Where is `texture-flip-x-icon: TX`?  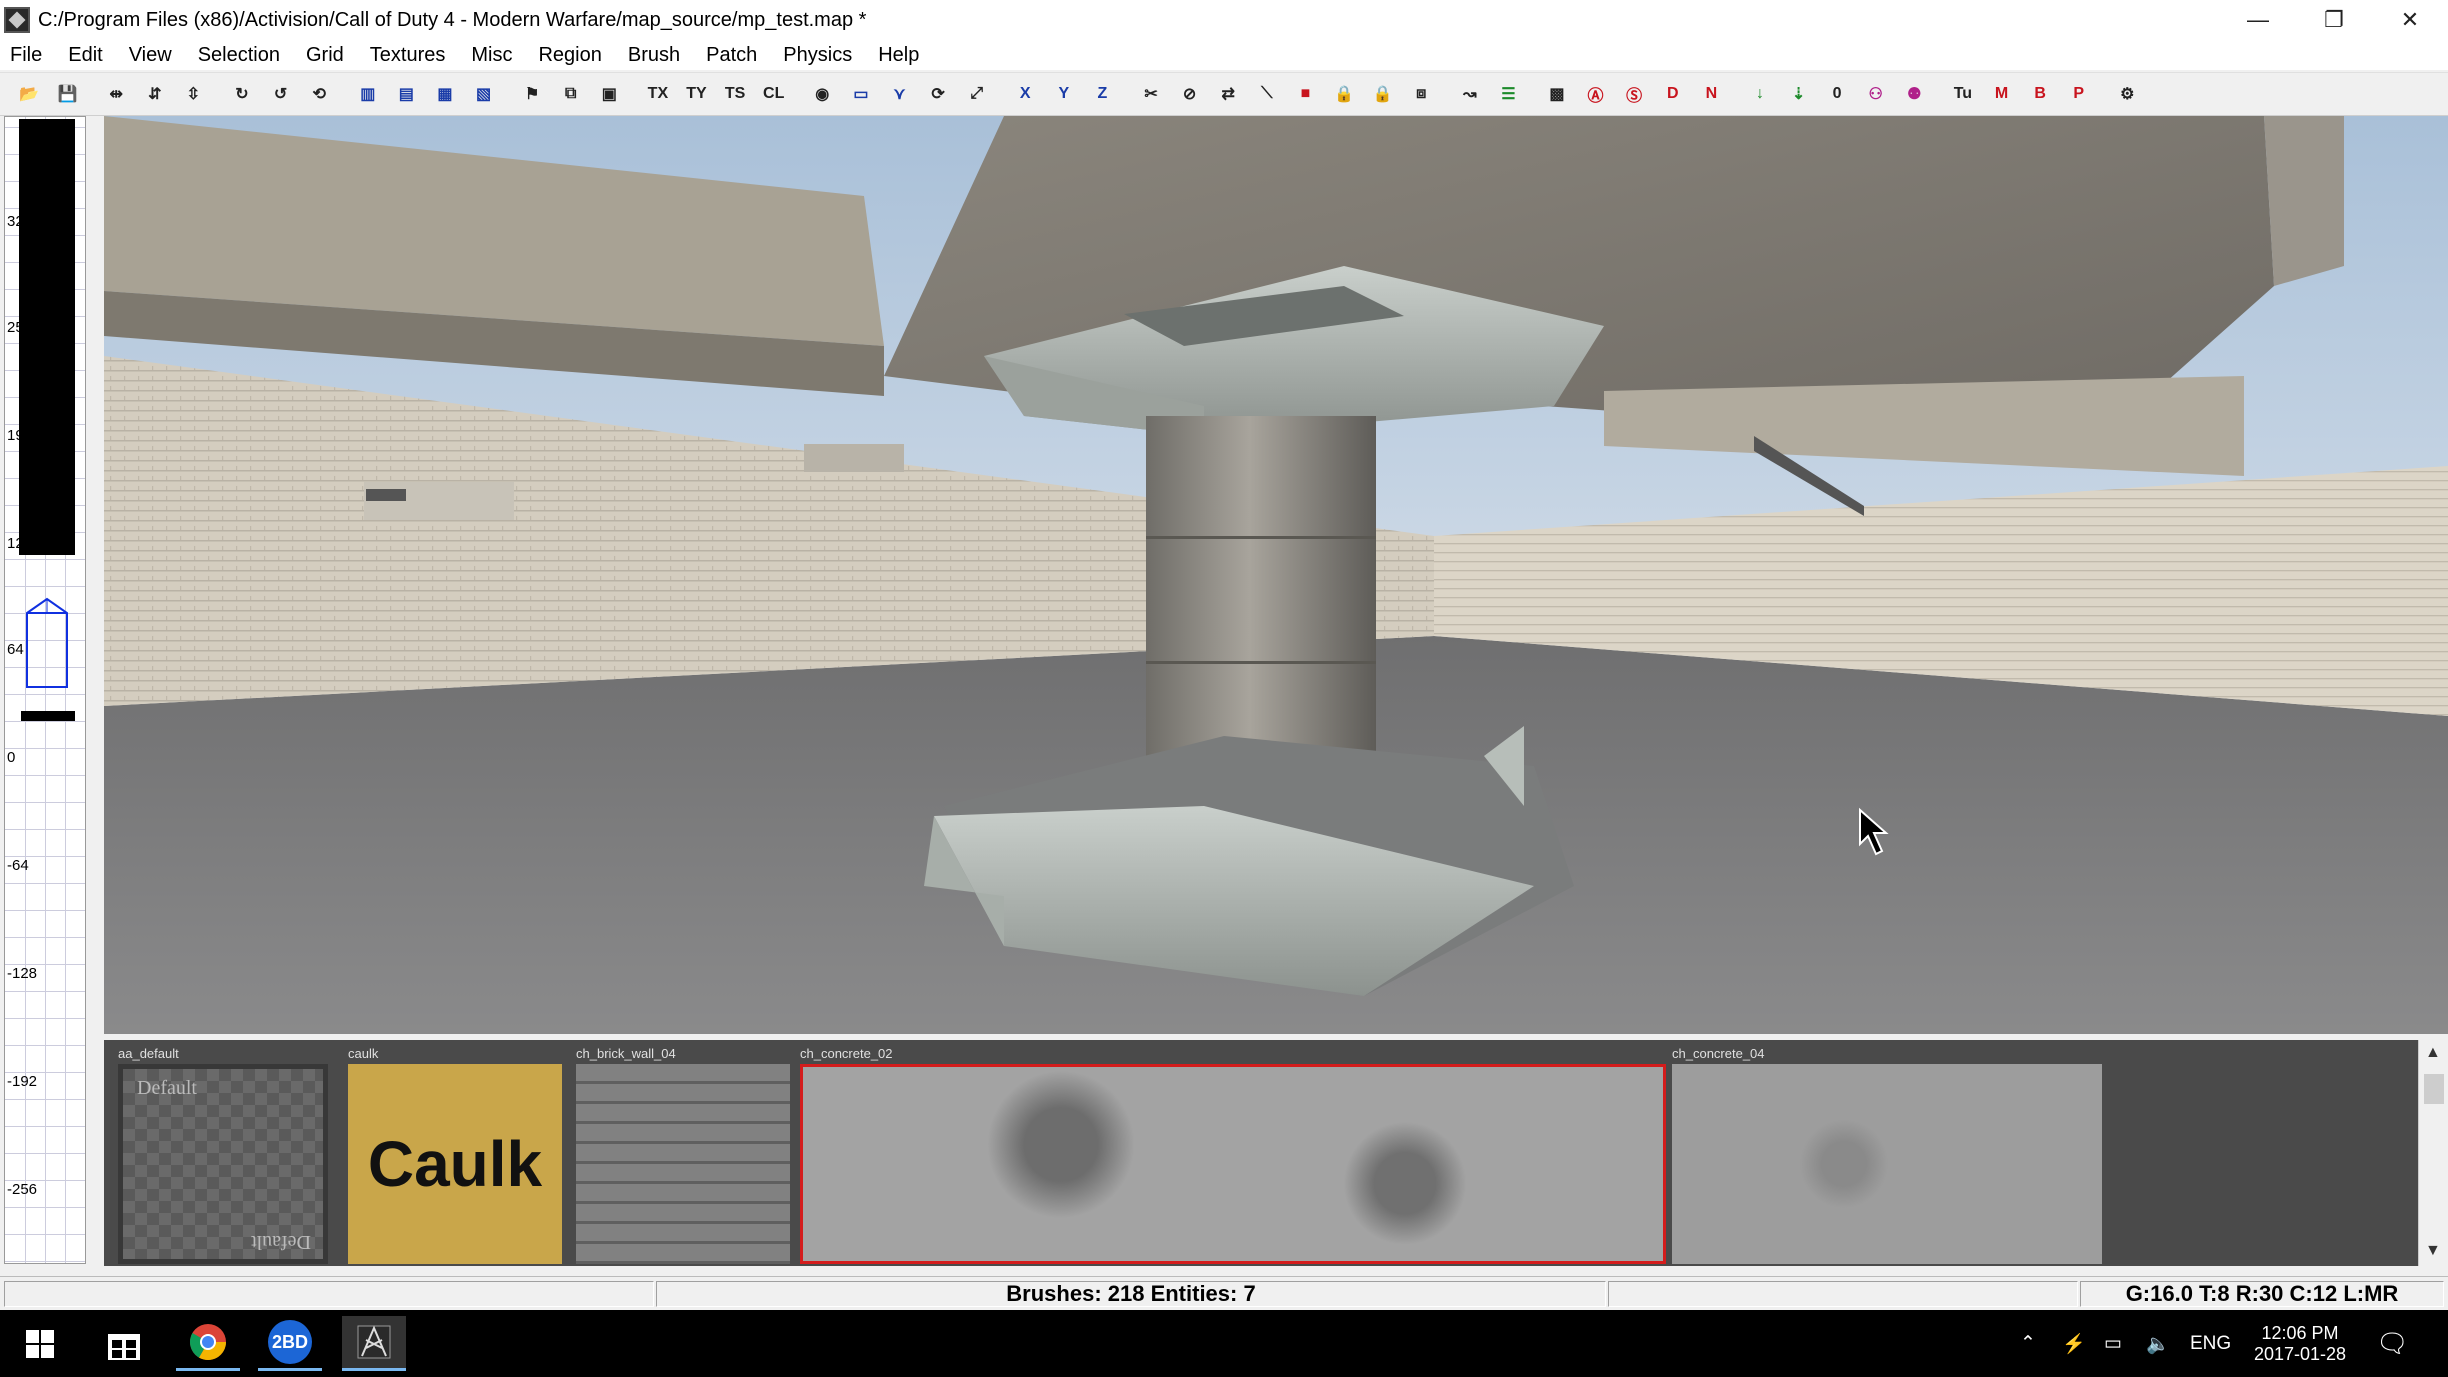
texture-flip-x-icon: TX is located at coordinates (658, 94).